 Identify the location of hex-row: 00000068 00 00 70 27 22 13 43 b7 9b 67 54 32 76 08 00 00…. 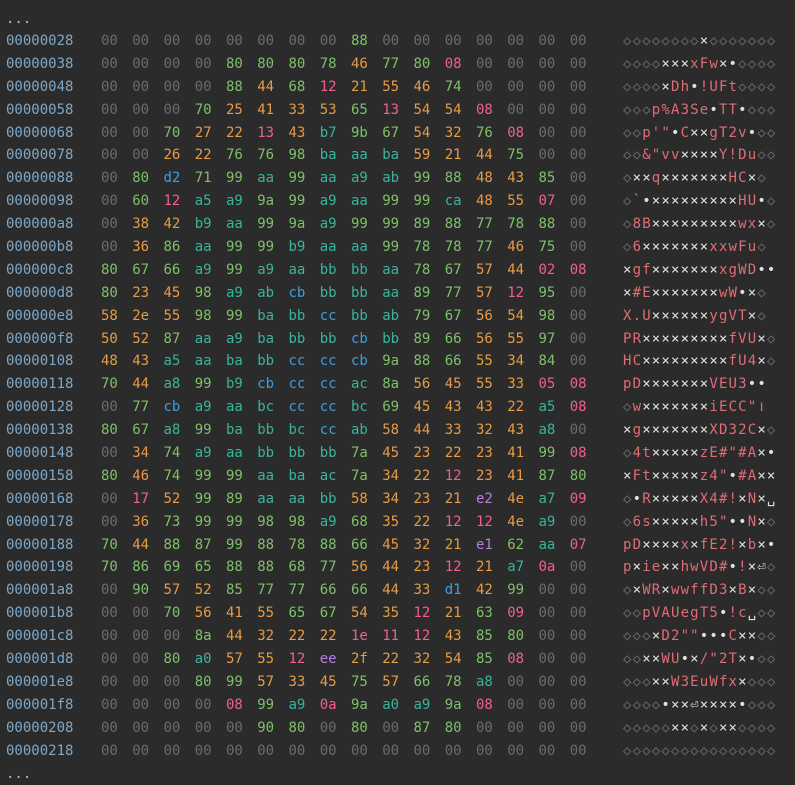
(400, 133).